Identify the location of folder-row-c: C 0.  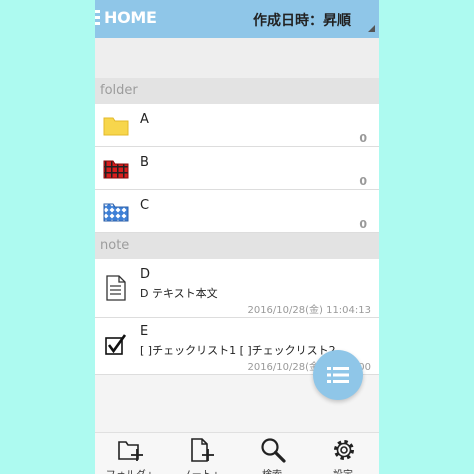
(237, 211).